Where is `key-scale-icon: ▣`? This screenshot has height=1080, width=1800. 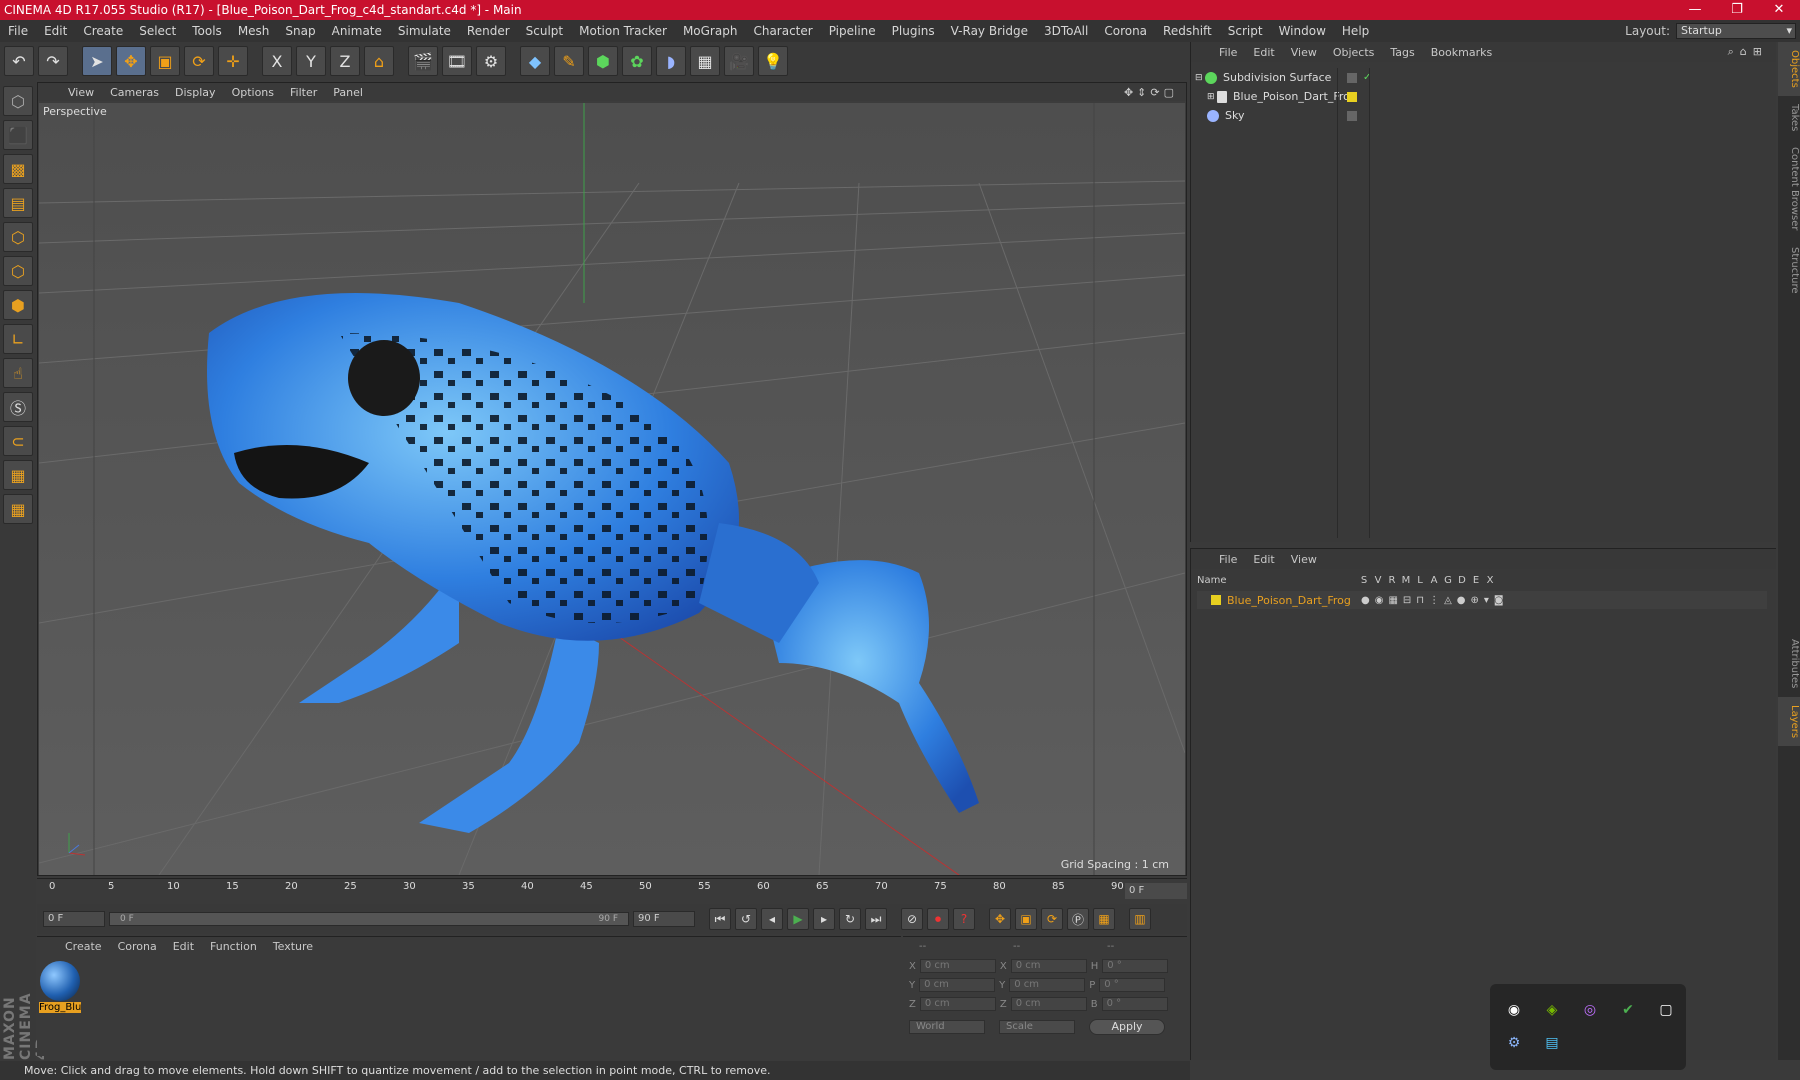 key-scale-icon: ▣ is located at coordinates (1026, 919).